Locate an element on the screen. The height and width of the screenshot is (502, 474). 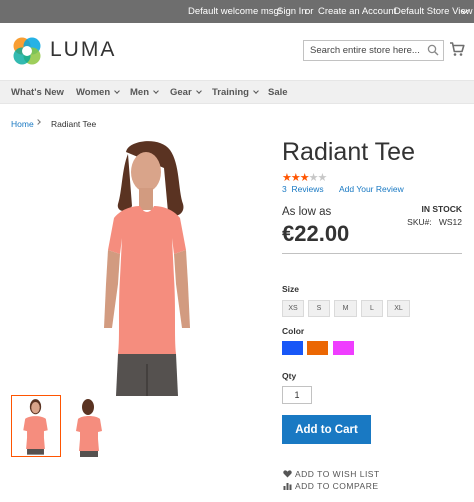
nav-item-sale: Sale is located at coordinates (278, 92).